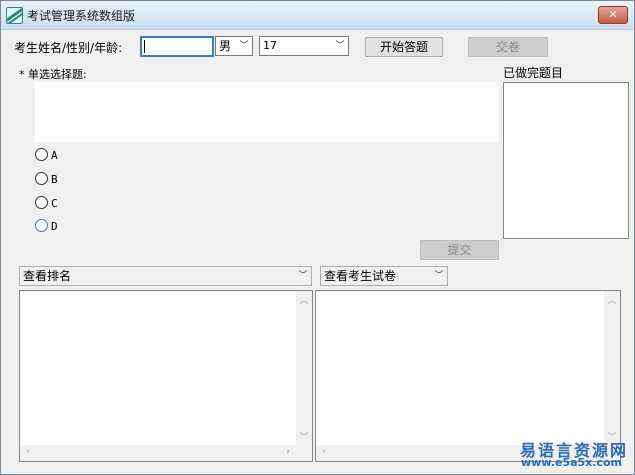  I want to click on scroll-corner, so click(304, 453).